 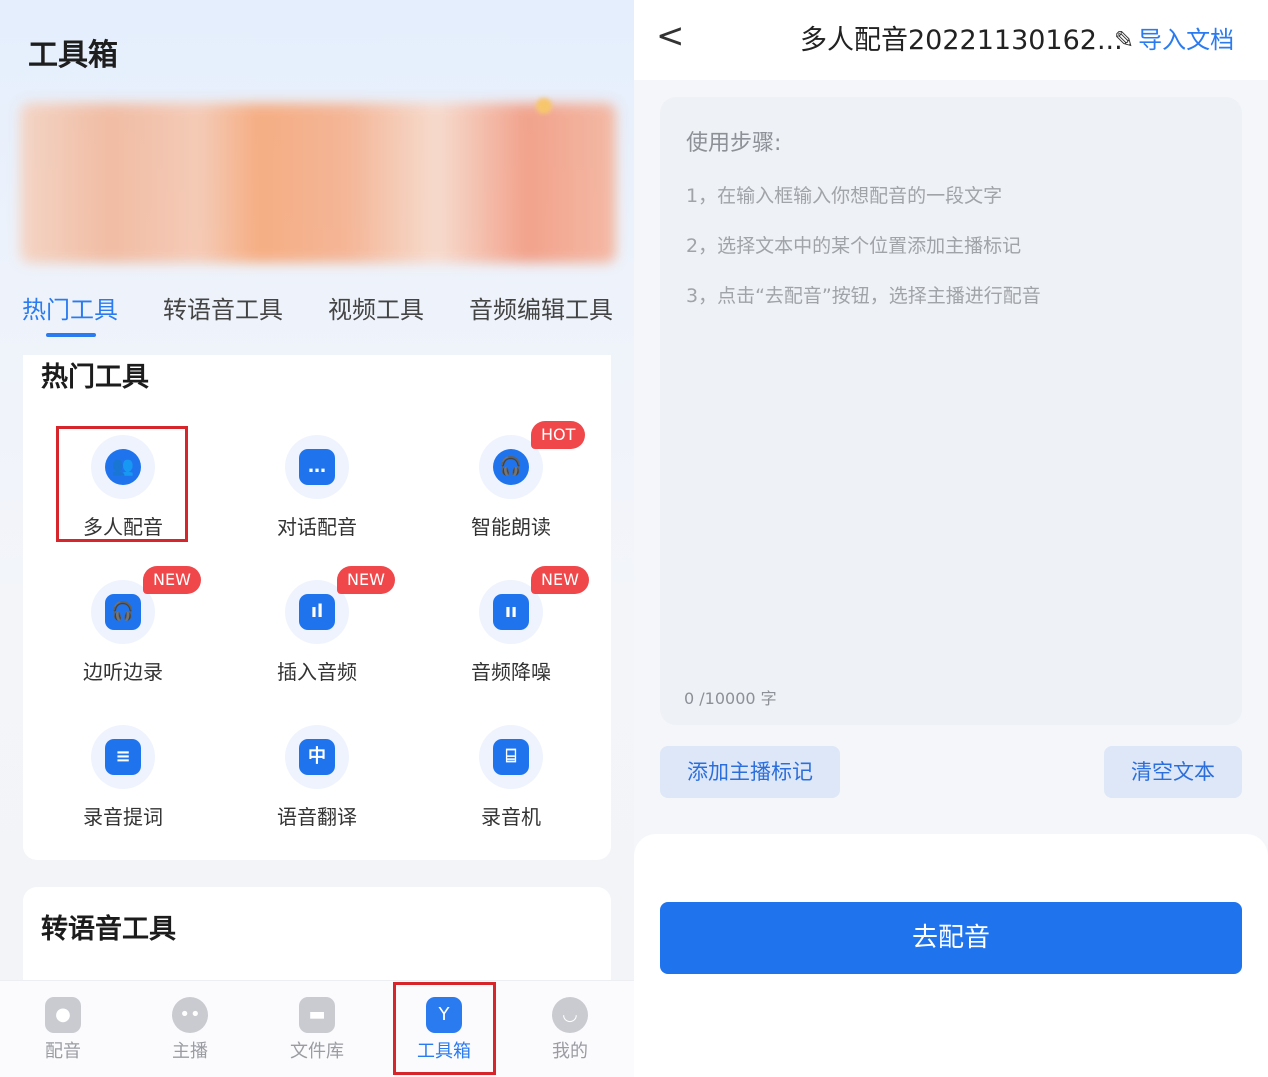 I want to click on active-tab-indicator, so click(x=71, y=335).